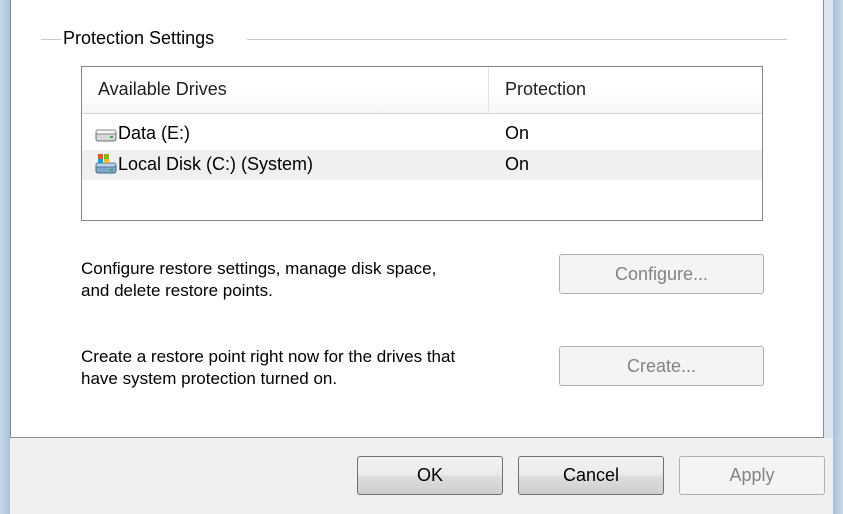 Image resolution: width=843 pixels, height=514 pixels. I want to click on cancel-button: Cancel, so click(591, 475).